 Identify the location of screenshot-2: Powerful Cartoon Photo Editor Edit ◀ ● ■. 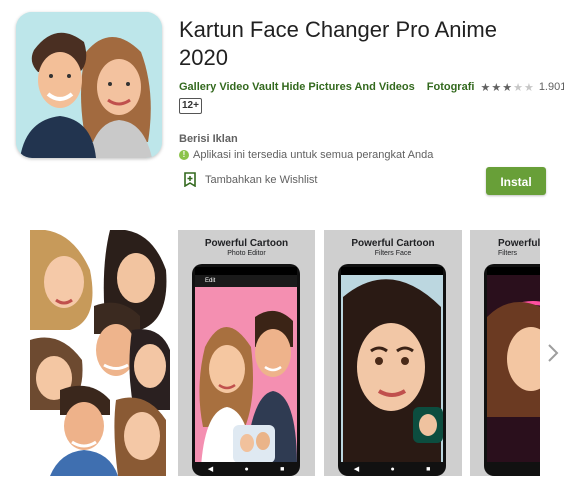
(246, 353).